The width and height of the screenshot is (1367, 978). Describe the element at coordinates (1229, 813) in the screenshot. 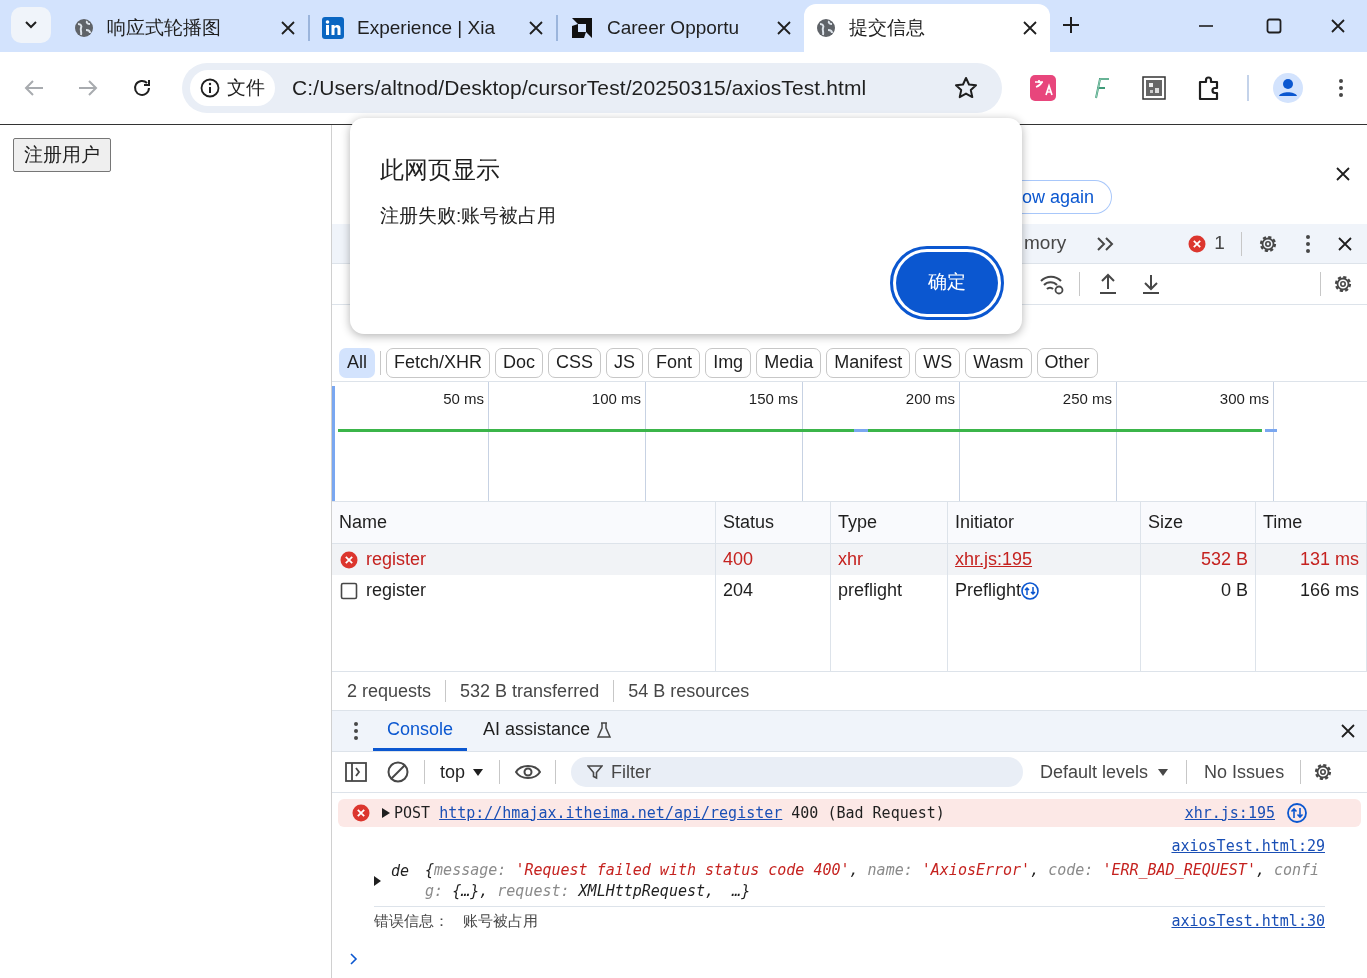

I see `source-link: xhr.js:195` at that location.